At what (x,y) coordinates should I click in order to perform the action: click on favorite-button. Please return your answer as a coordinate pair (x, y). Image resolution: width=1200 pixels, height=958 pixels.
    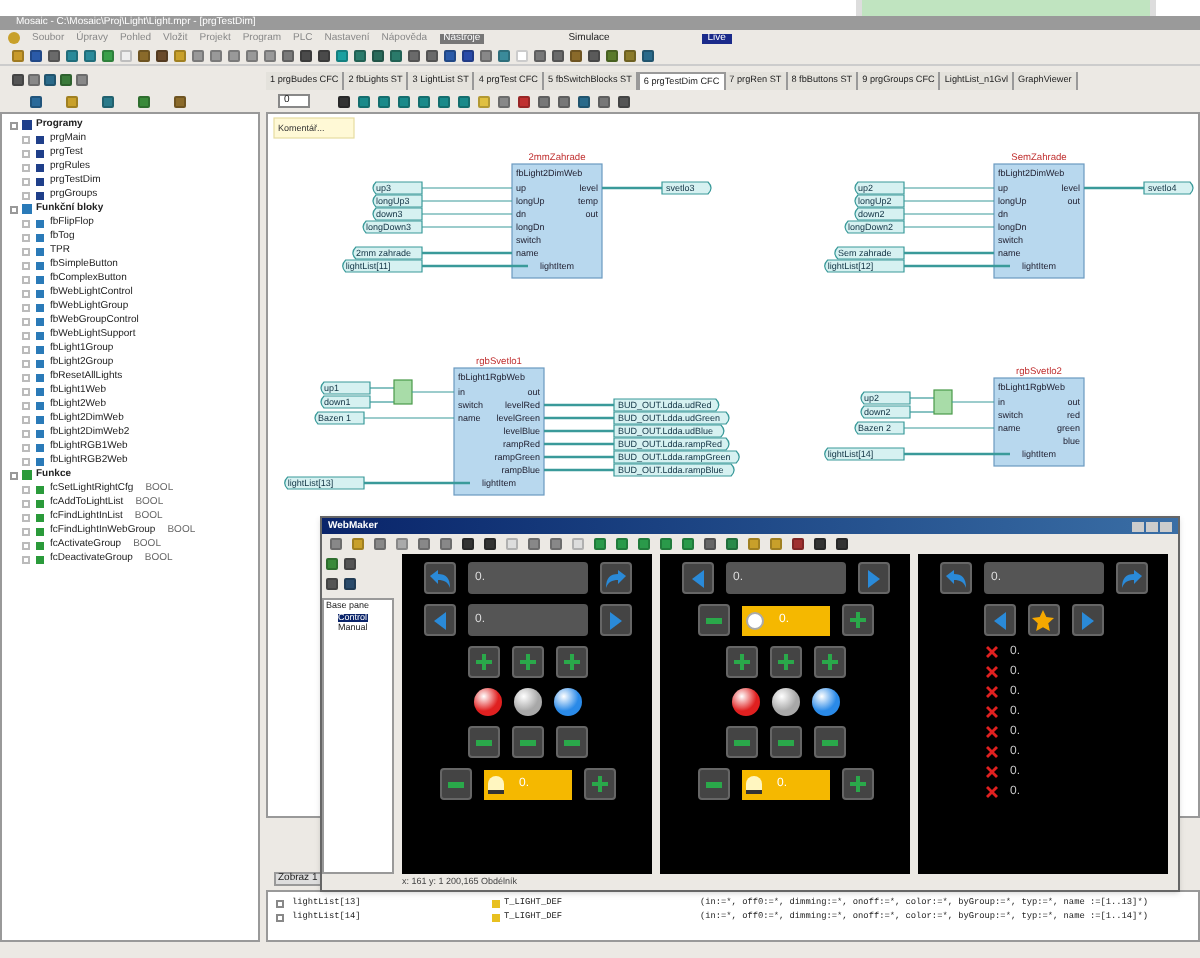
    Looking at the image, I should click on (1043, 620).